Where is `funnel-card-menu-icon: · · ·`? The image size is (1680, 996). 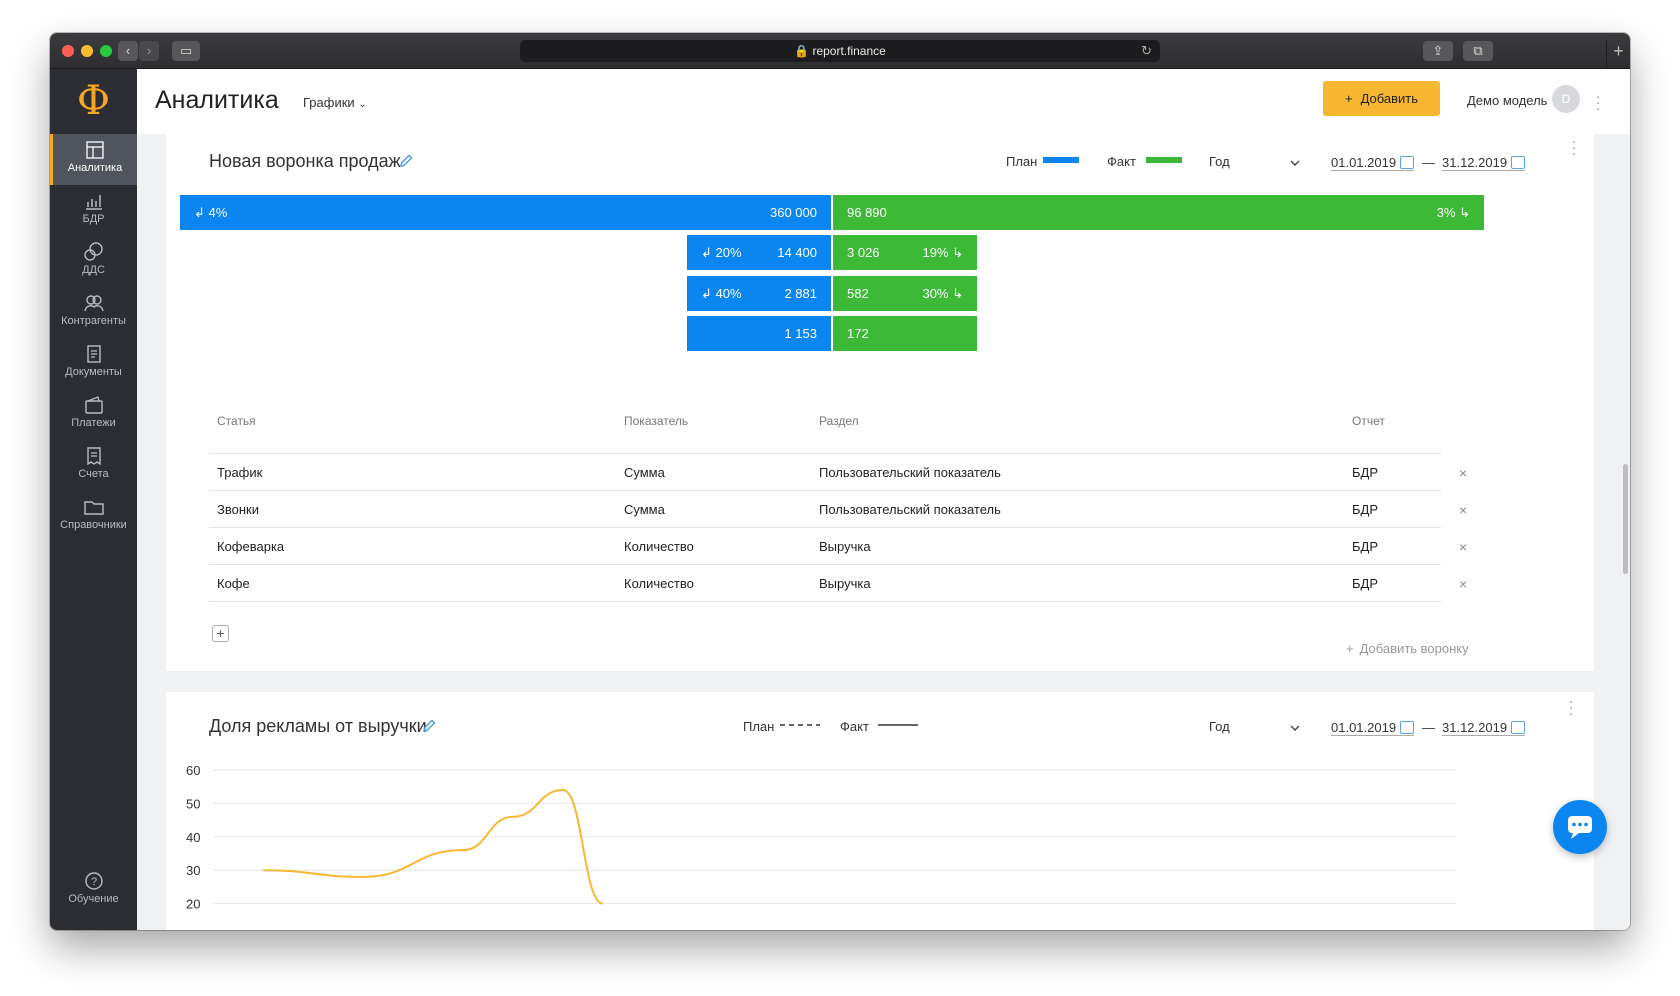
funnel-card-menu-icon: · · · is located at coordinates (1574, 147).